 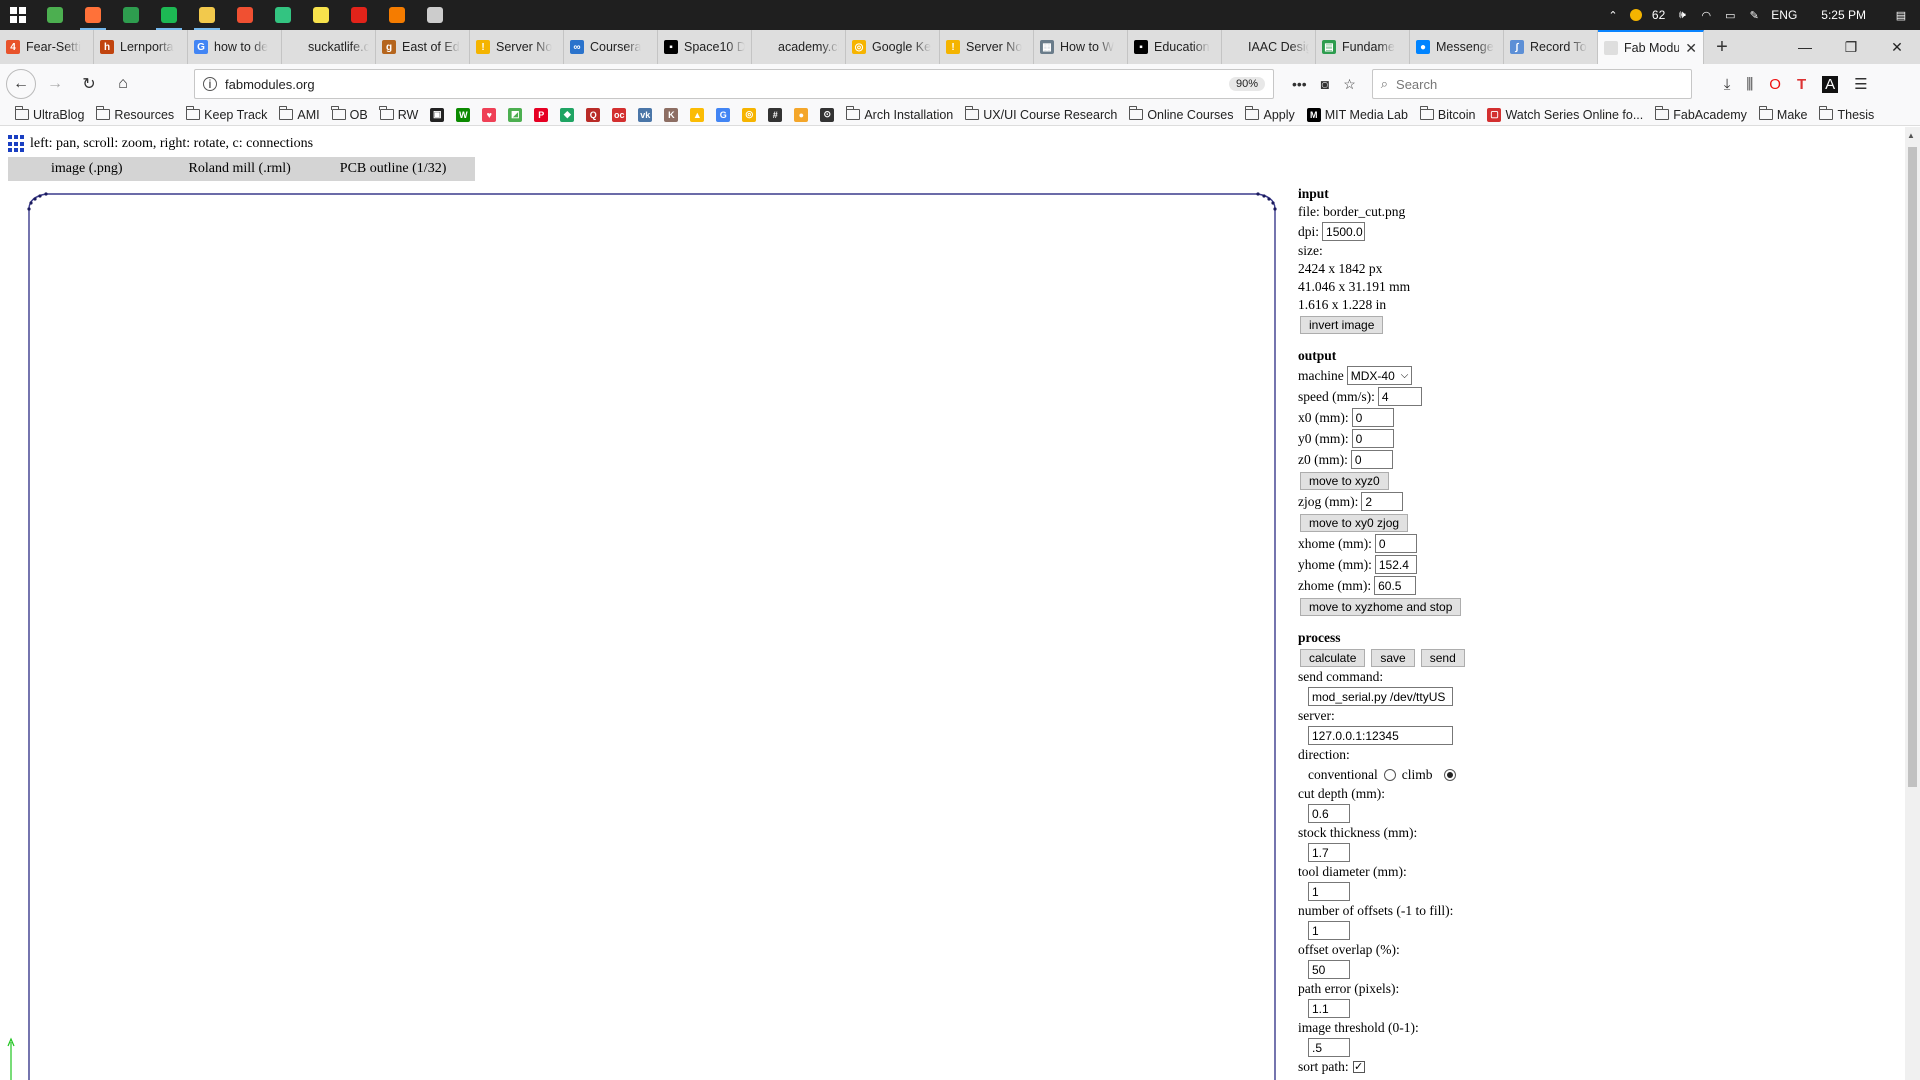 What do you see at coordinates (1801, 84) in the screenshot?
I see `translate-icon: T` at bounding box center [1801, 84].